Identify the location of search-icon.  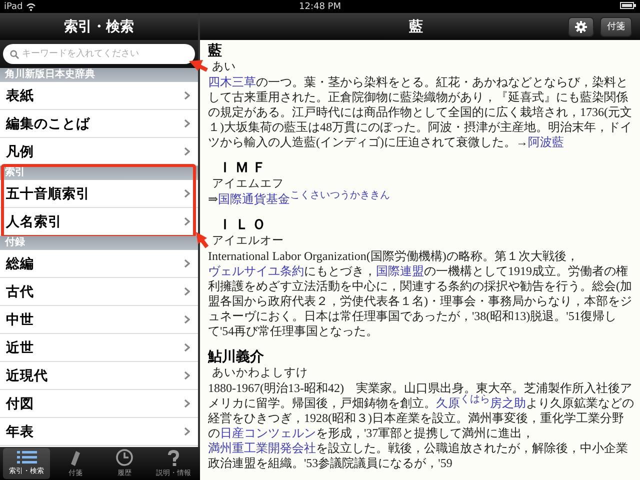
(14, 54).